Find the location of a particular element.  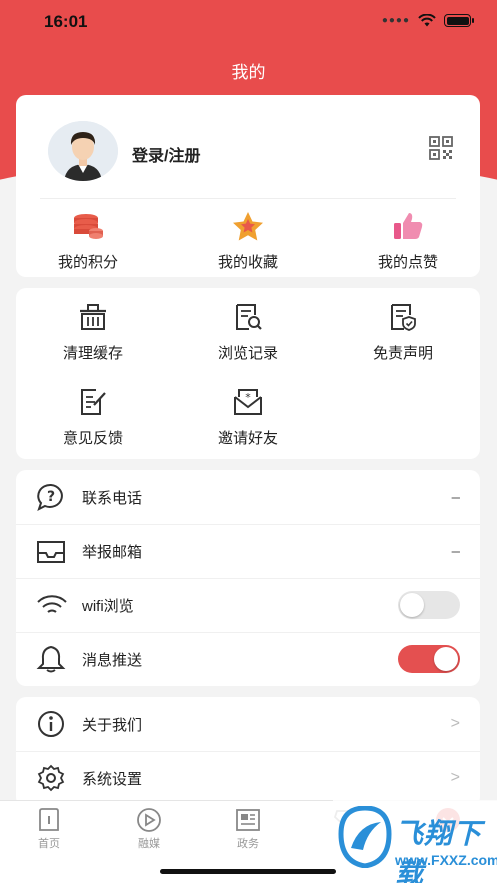

wifi-status-icon is located at coordinates (427, 20).